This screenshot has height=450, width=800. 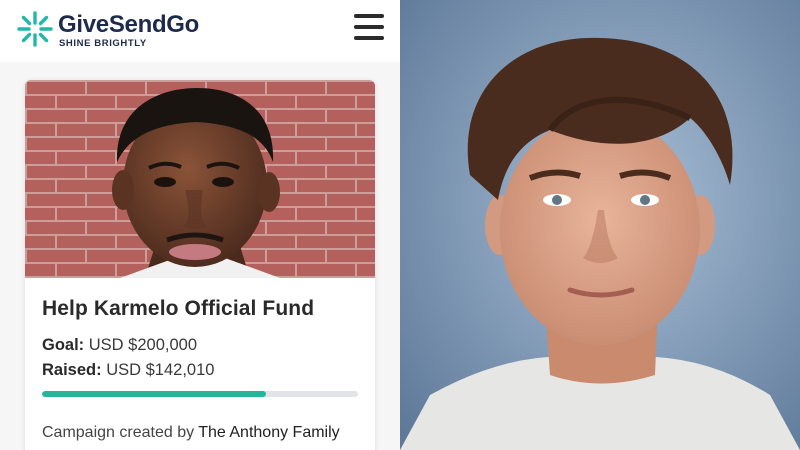 What do you see at coordinates (154, 394) in the screenshot?
I see `funding-progress-fill` at bounding box center [154, 394].